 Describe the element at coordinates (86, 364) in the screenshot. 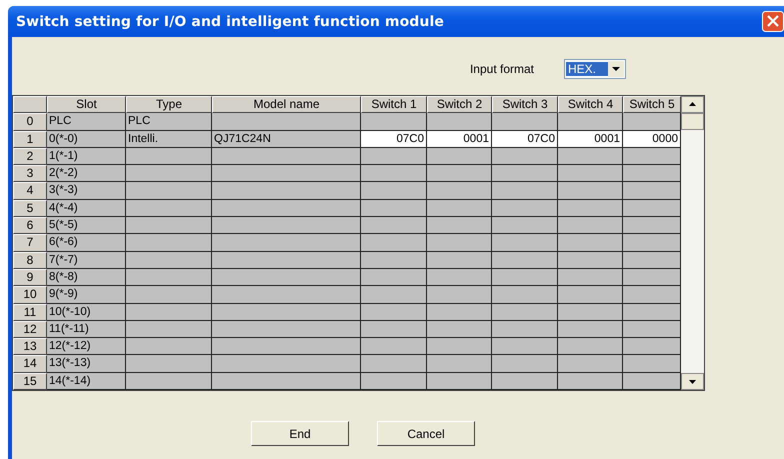

I see `slot-cell: 13(*-13)` at that location.